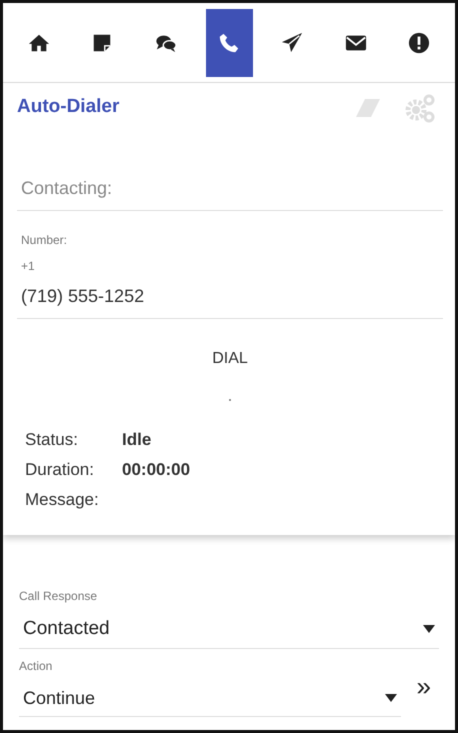 The height and width of the screenshot is (733, 458). I want to click on detail-value: Idle, so click(137, 440).